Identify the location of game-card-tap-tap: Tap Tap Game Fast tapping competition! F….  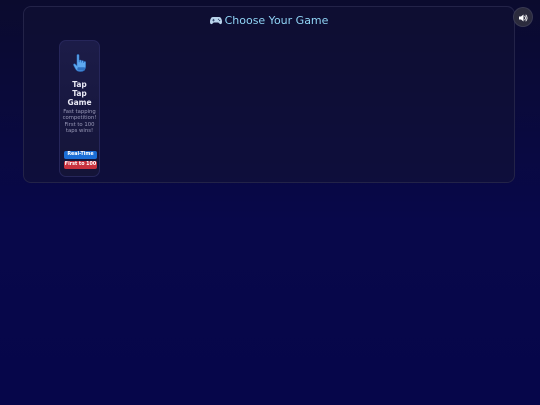
(79, 108).